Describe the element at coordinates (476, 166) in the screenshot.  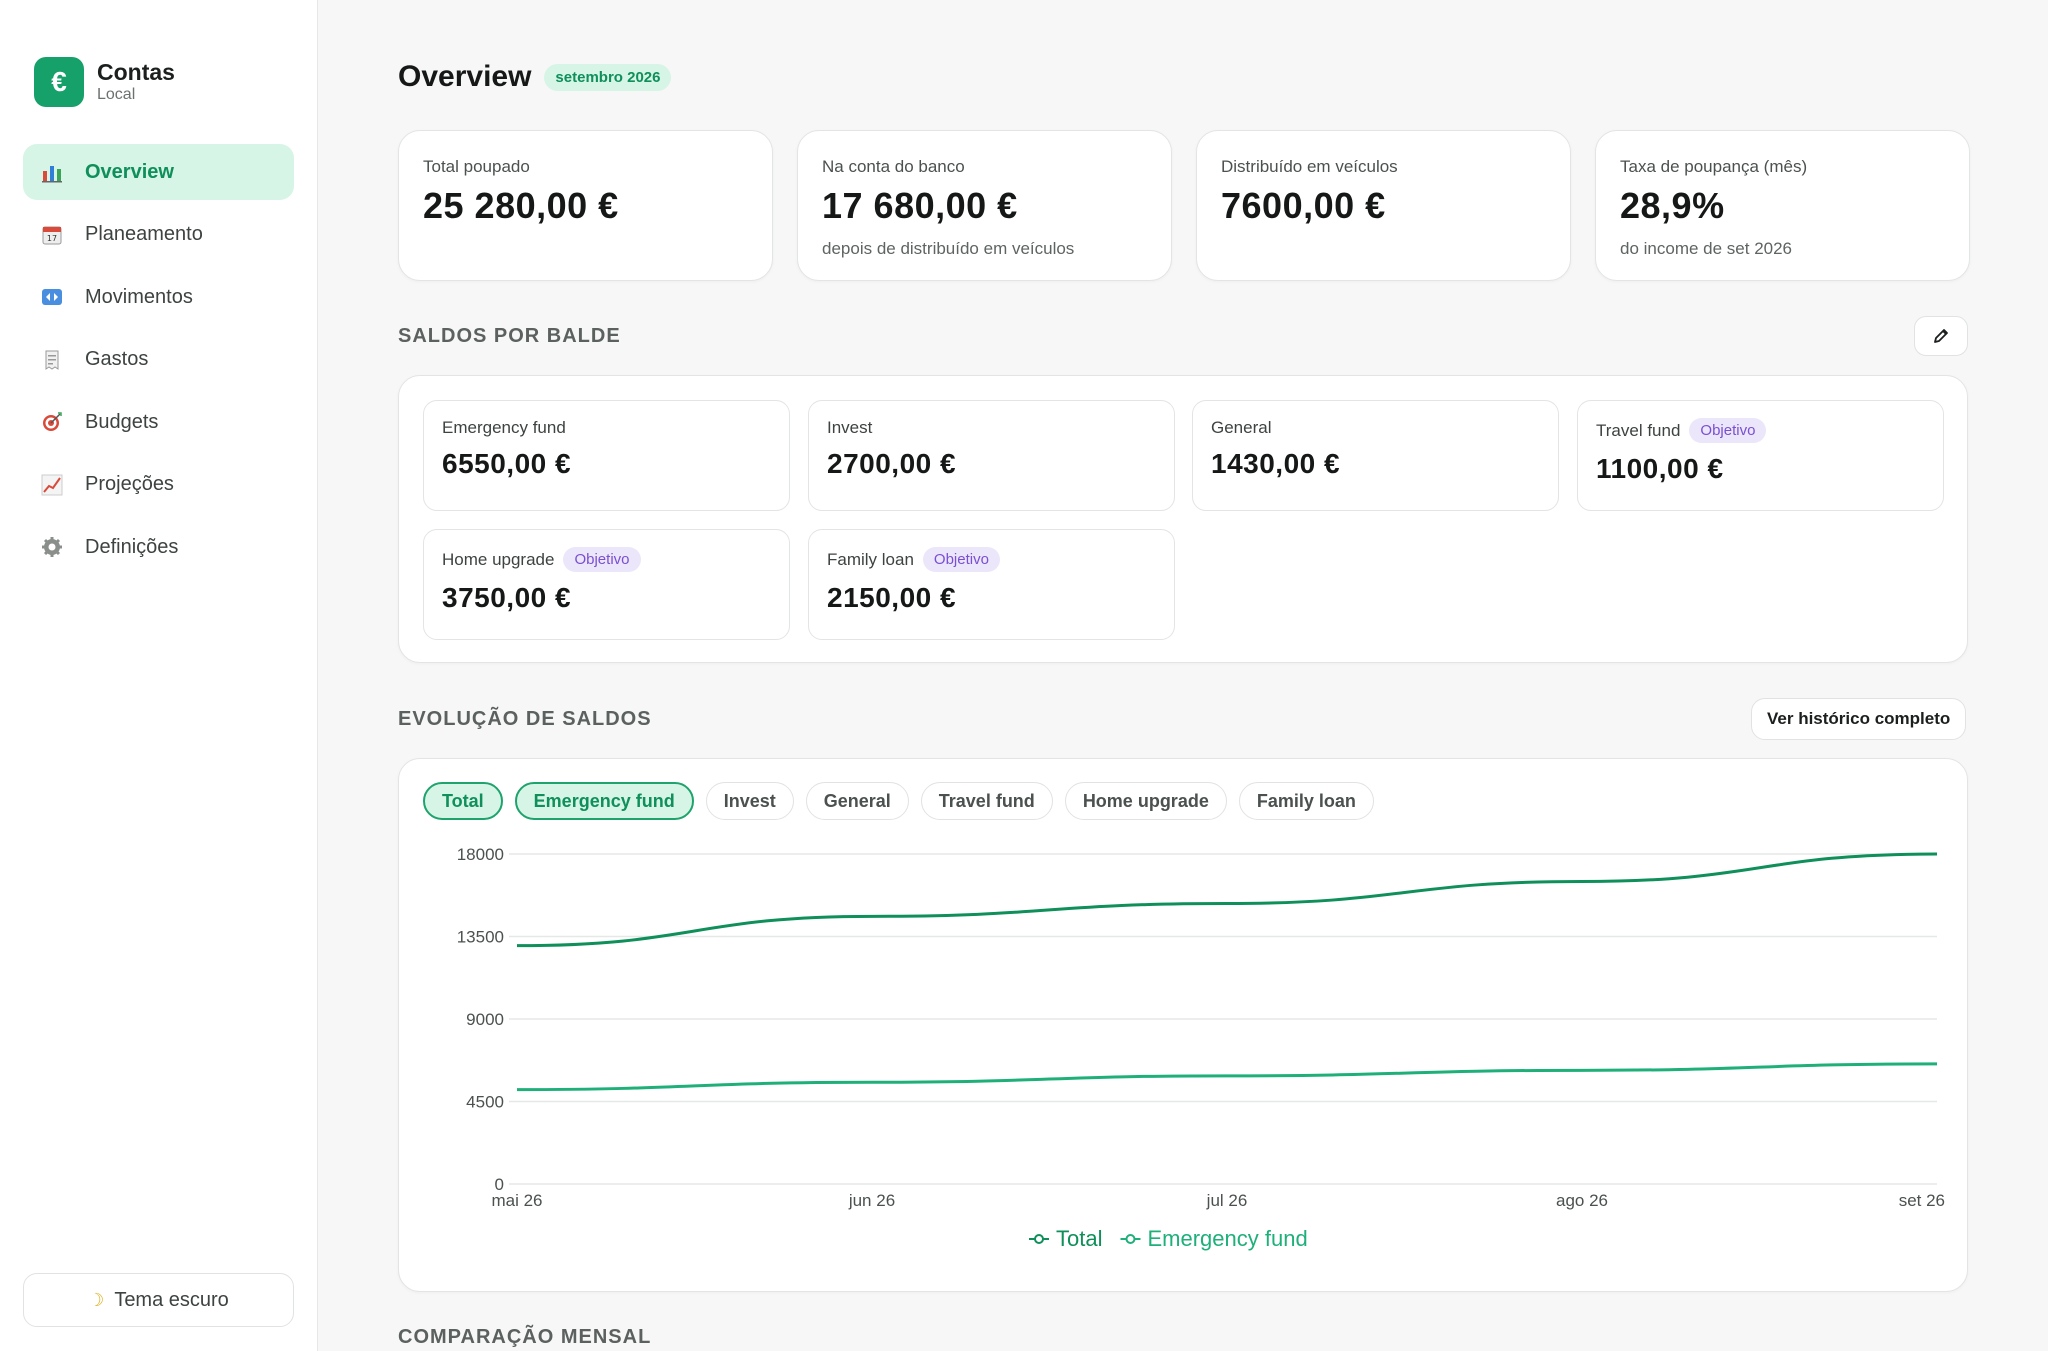
I see `stat-label: Total poupado` at that location.